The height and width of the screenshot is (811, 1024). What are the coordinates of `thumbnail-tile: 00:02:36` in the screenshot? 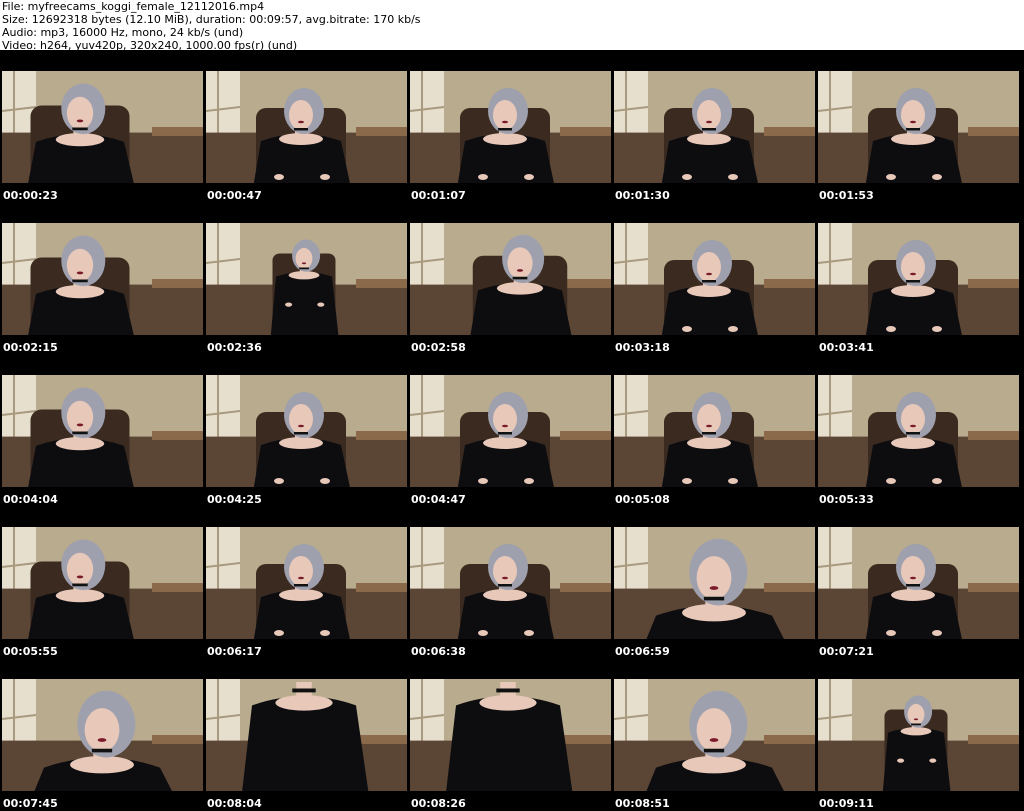 It's located at (305, 278).